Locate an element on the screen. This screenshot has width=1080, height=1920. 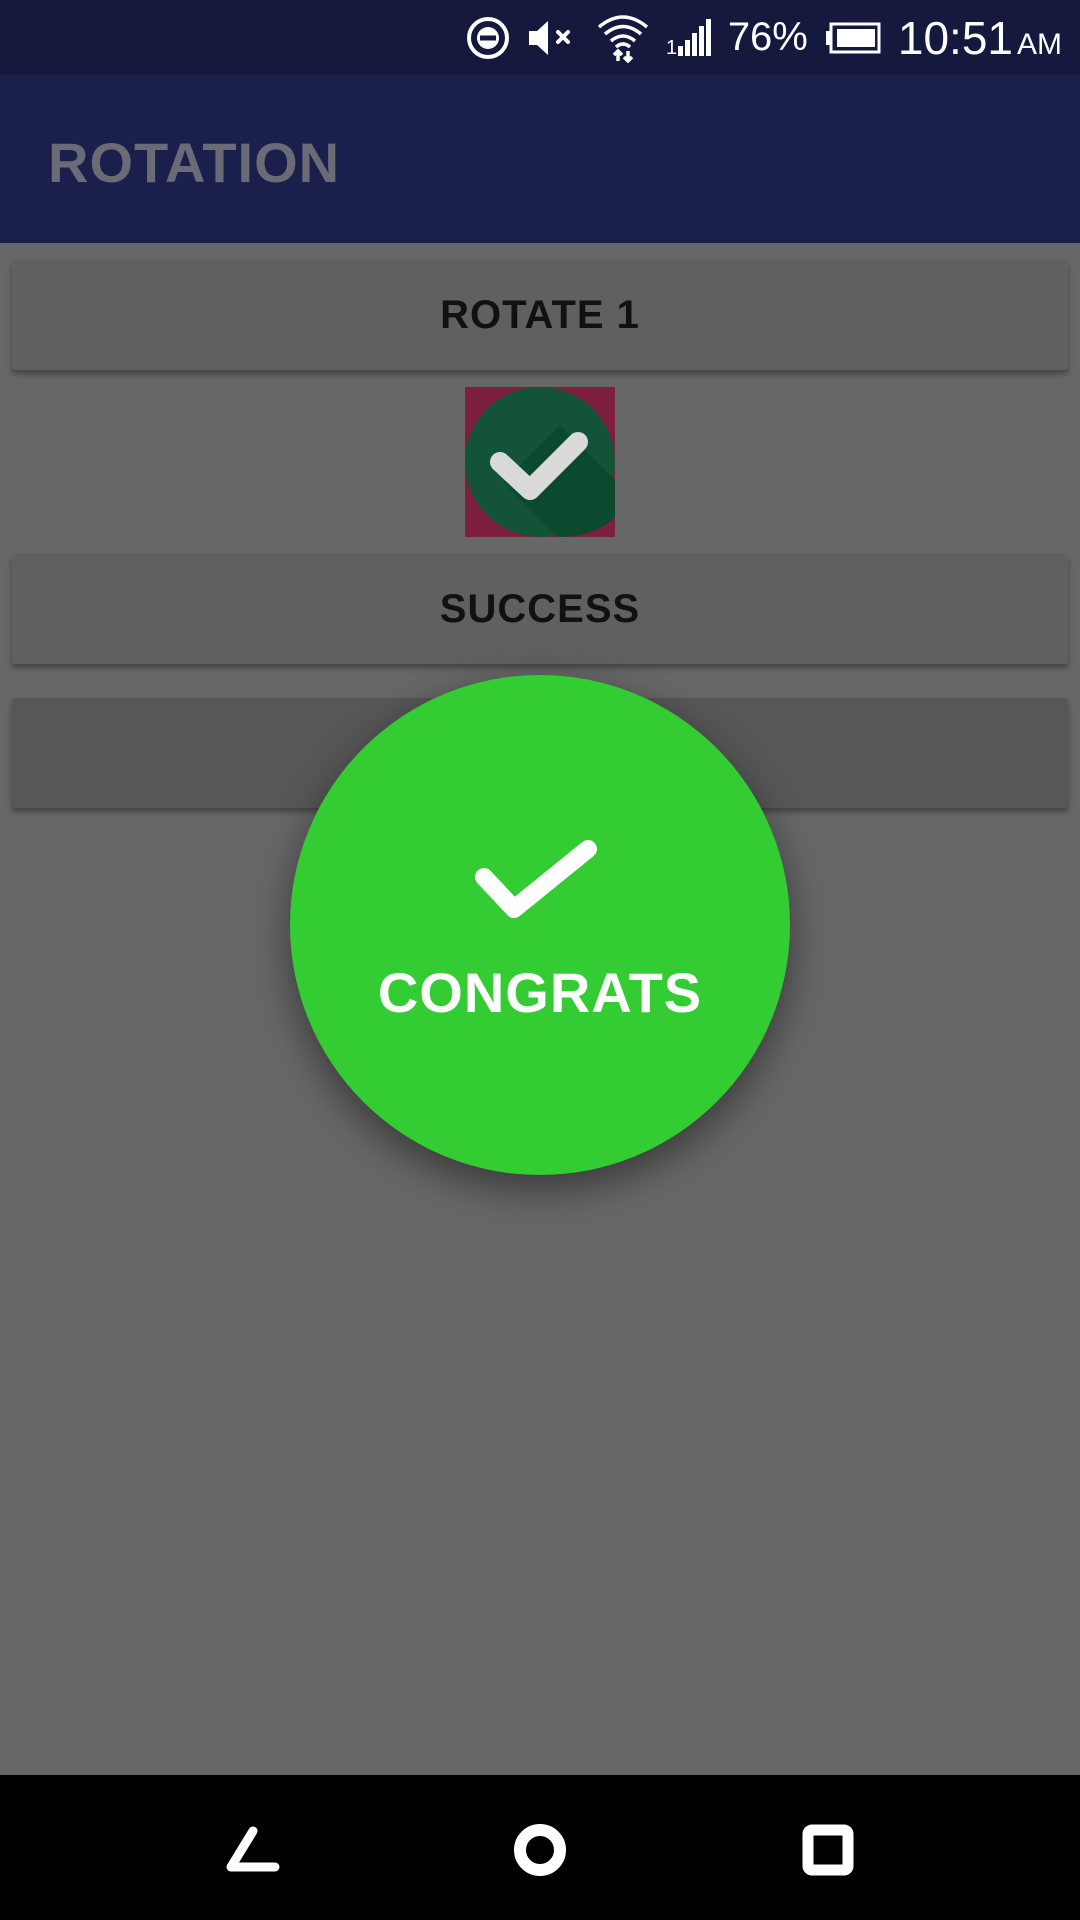
check-circle-icon is located at coordinates (540, 462).